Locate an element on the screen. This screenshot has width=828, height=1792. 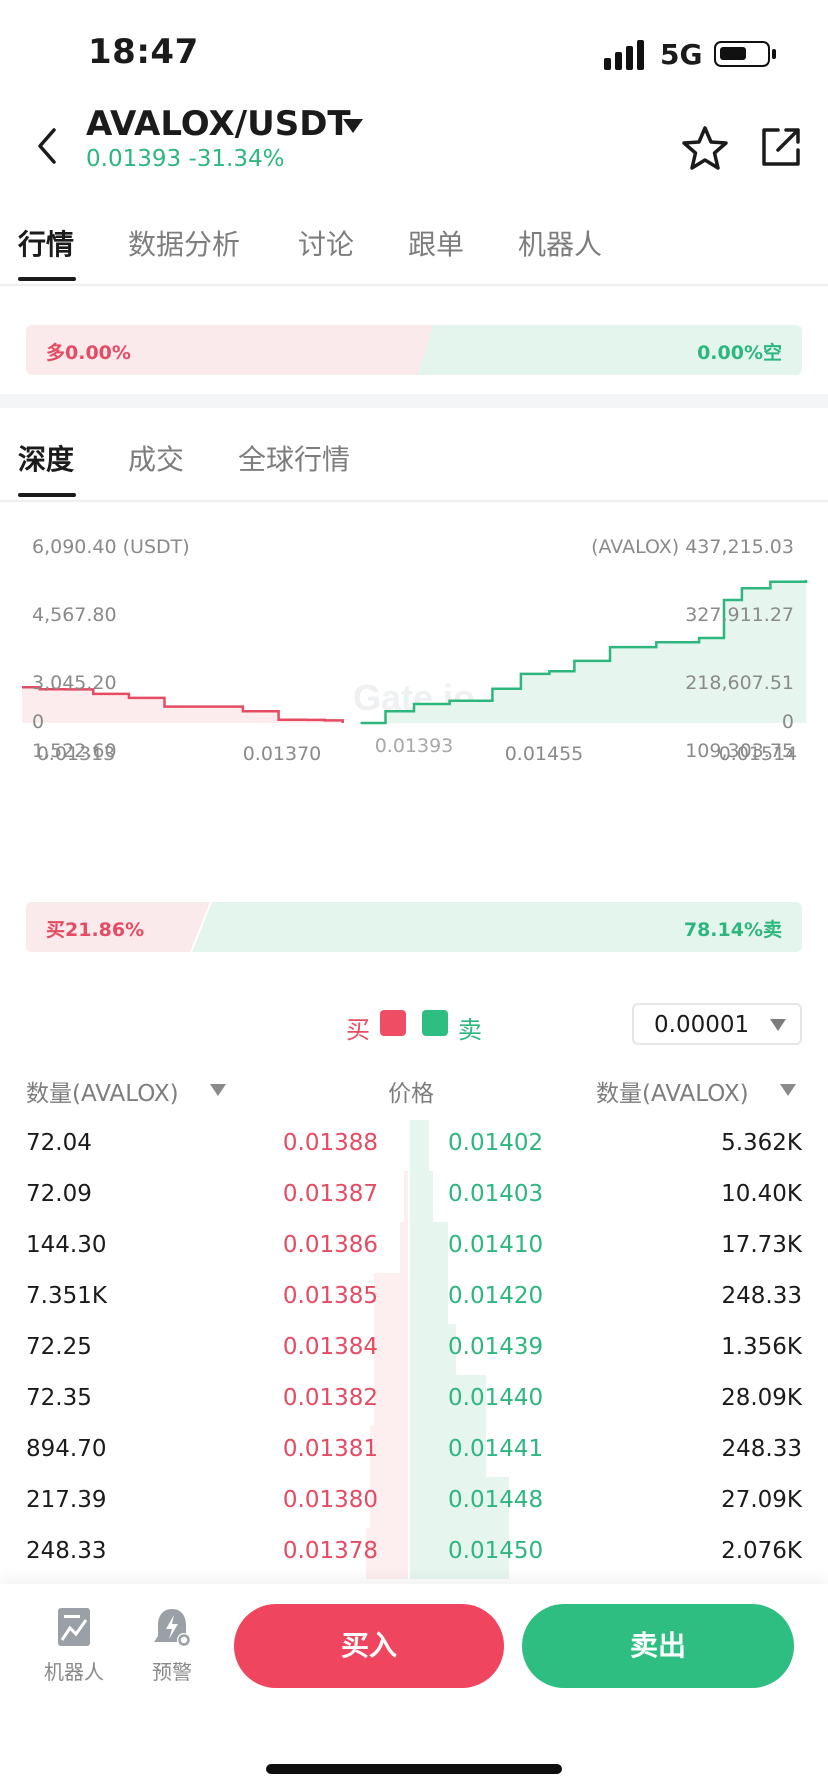
col-bid-qty-header: 数量(AVALOX) is located at coordinates (102, 1091).